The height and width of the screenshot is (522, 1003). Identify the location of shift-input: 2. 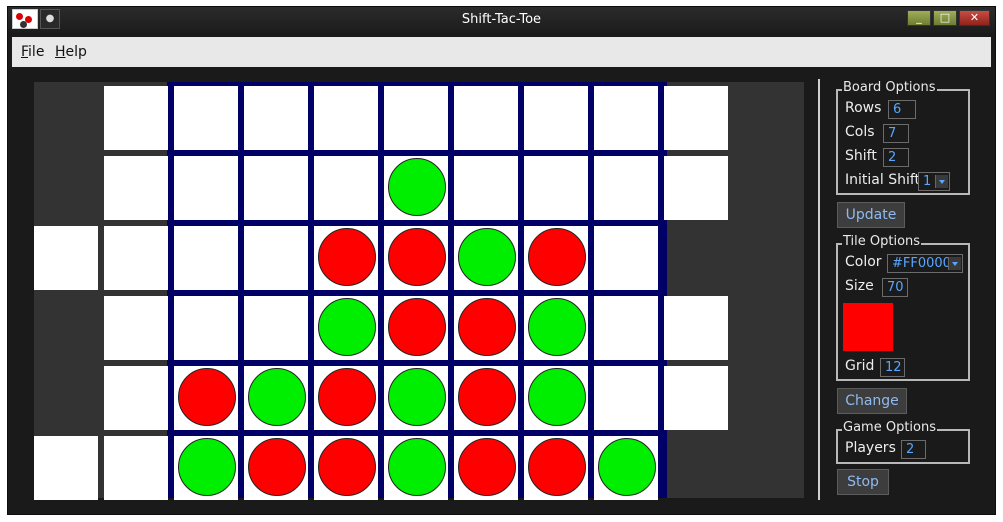
(896, 157).